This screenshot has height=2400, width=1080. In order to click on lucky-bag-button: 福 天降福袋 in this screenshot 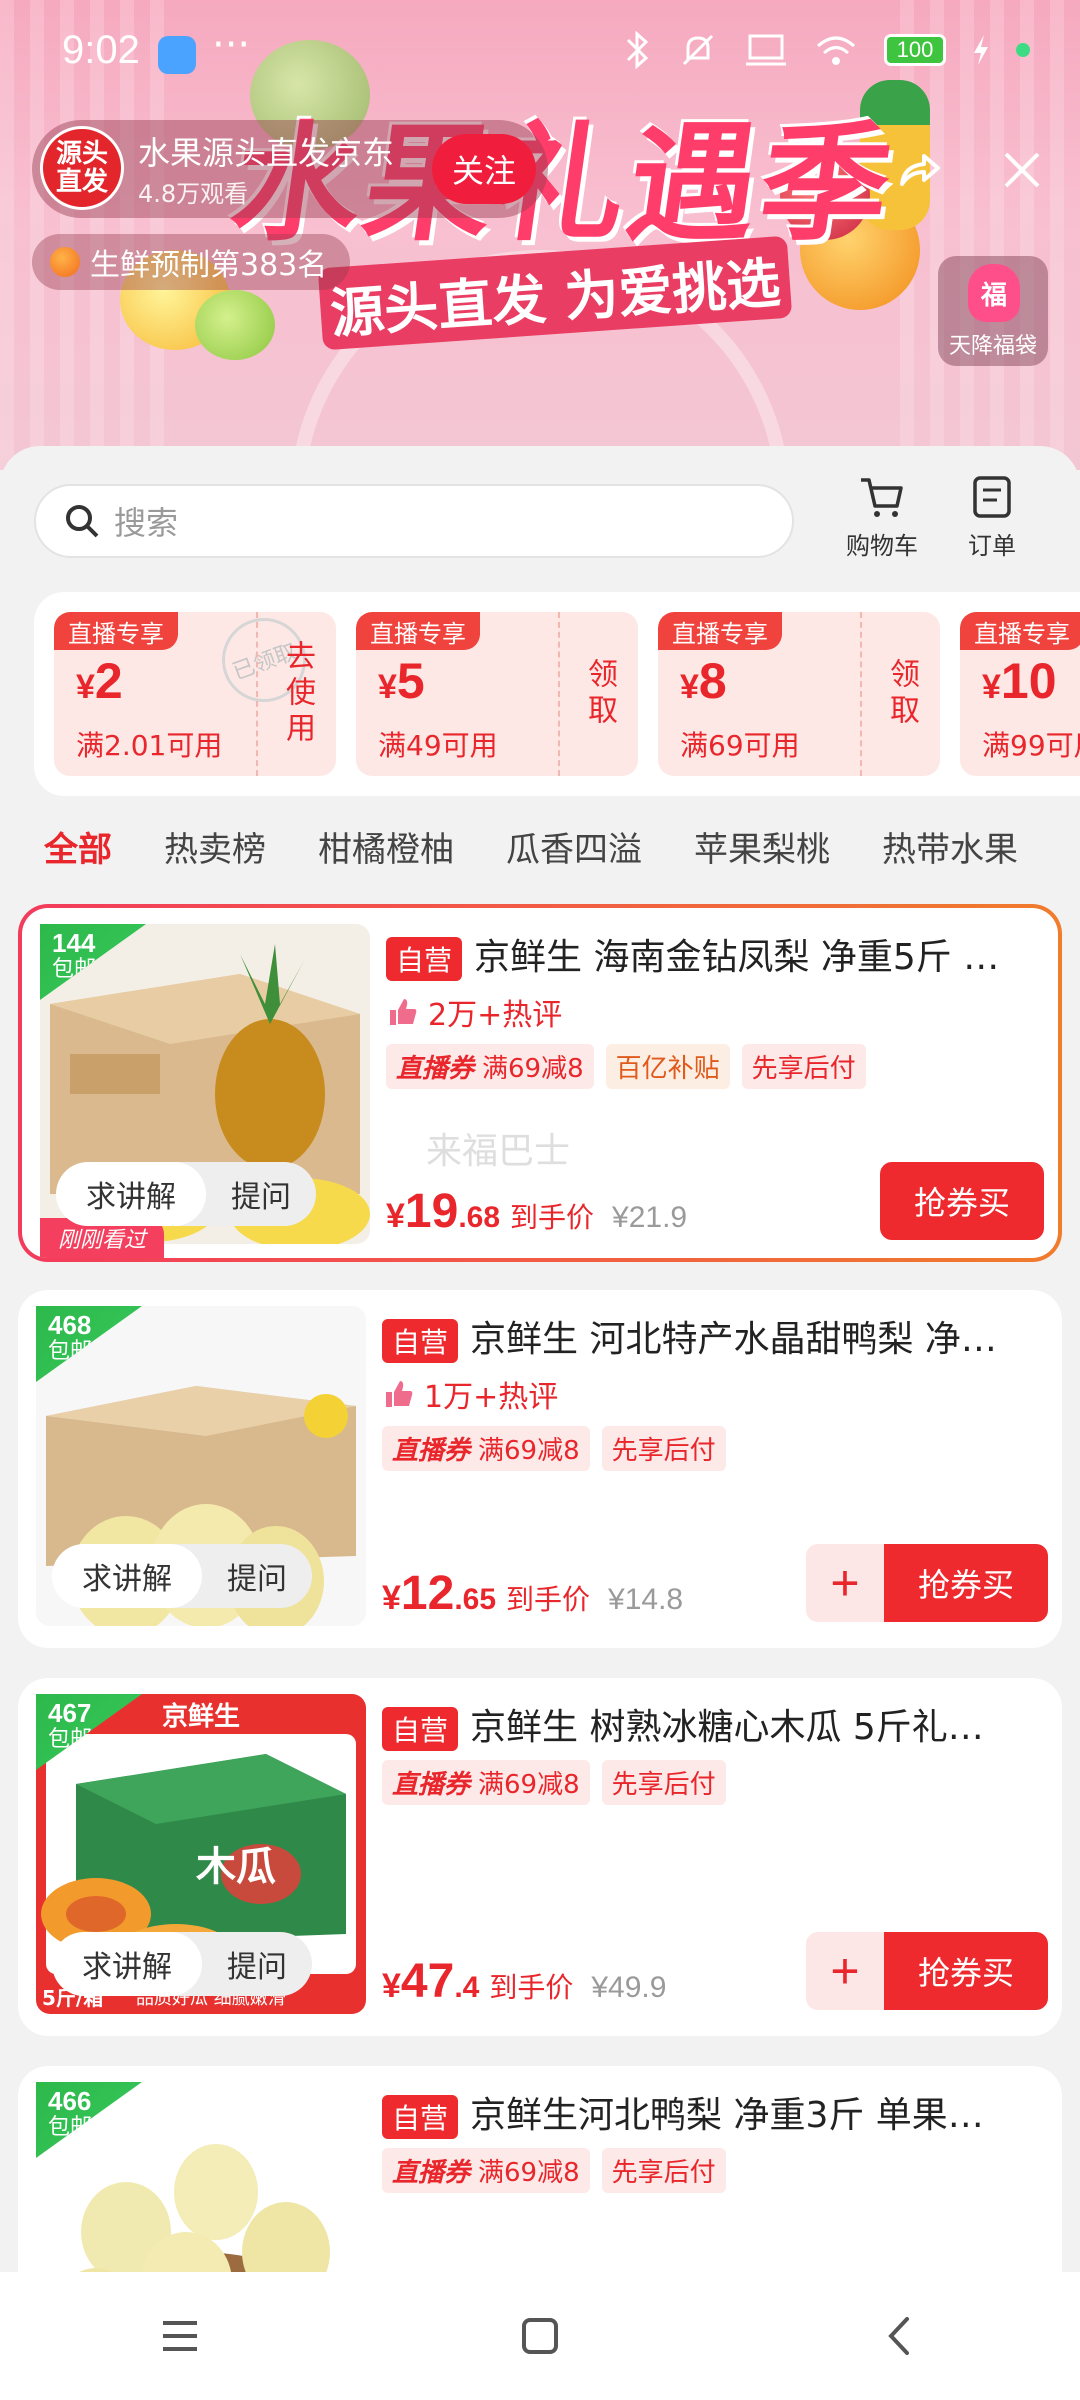, I will do `click(993, 311)`.